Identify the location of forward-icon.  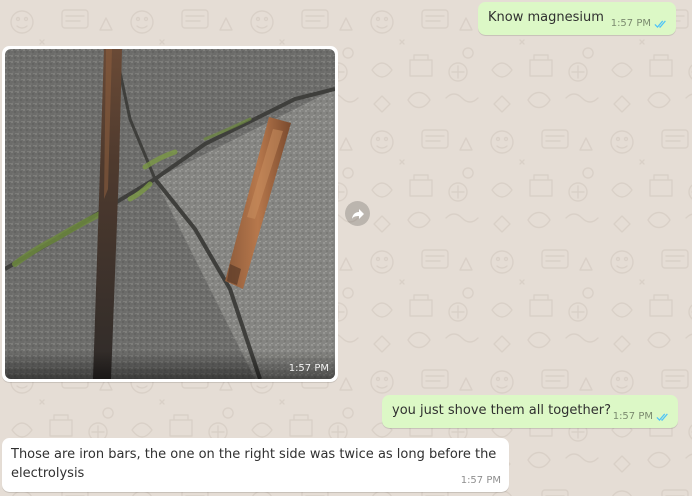
(357, 213).